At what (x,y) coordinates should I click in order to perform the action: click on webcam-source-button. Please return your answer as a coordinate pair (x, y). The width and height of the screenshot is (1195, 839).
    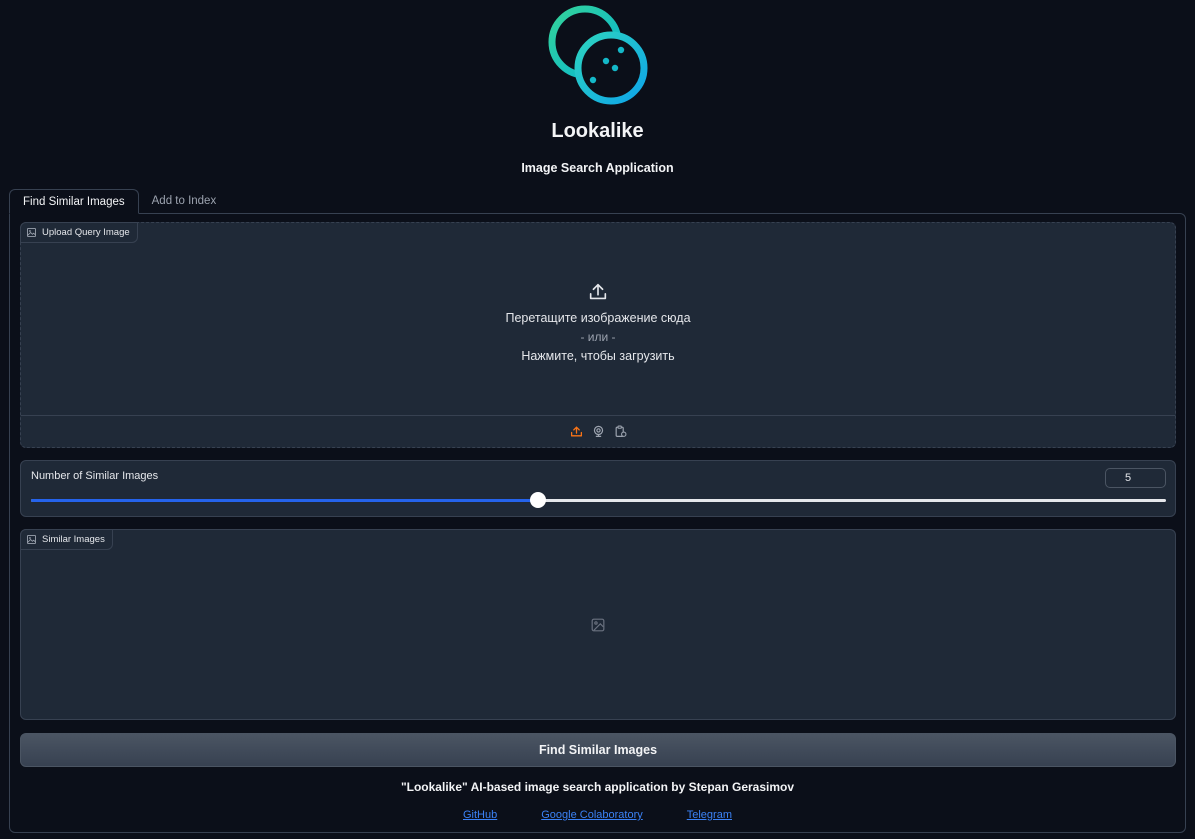
    Looking at the image, I should click on (598, 432).